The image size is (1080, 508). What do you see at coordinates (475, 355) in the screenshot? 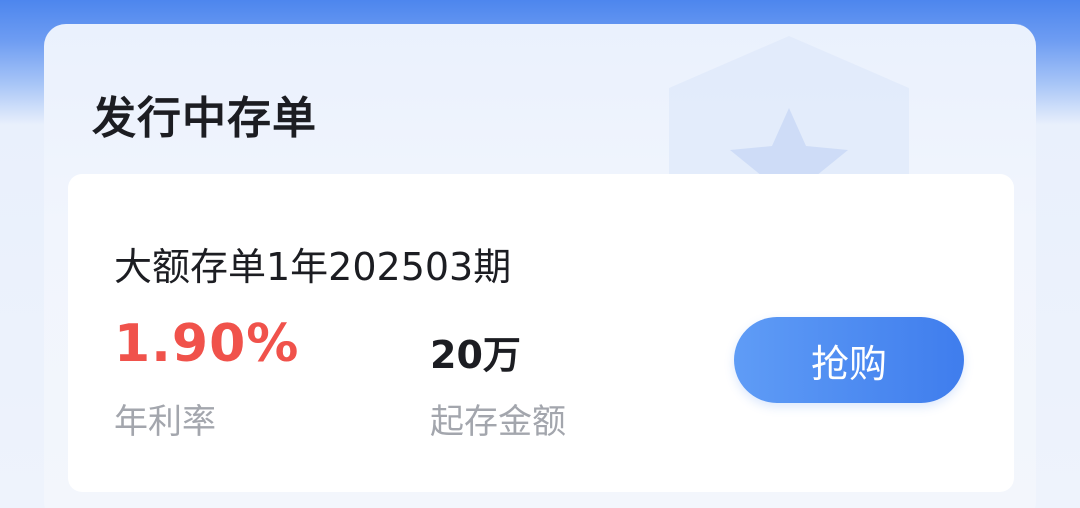
I see `minimum-deposit-value: 20万` at bounding box center [475, 355].